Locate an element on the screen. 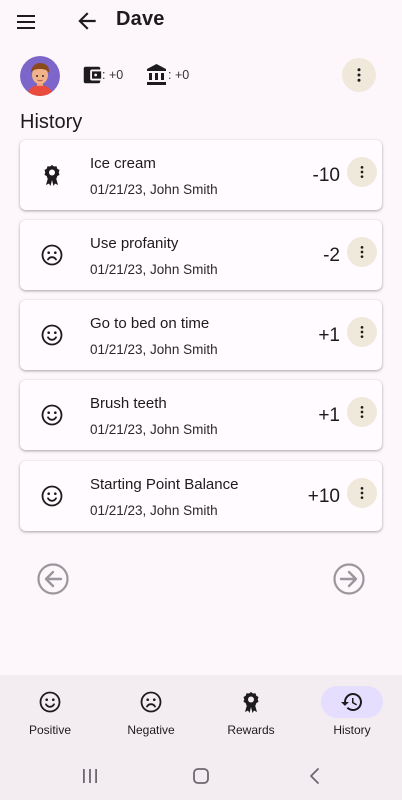  history-item-name: Brush teeth is located at coordinates (128, 403).